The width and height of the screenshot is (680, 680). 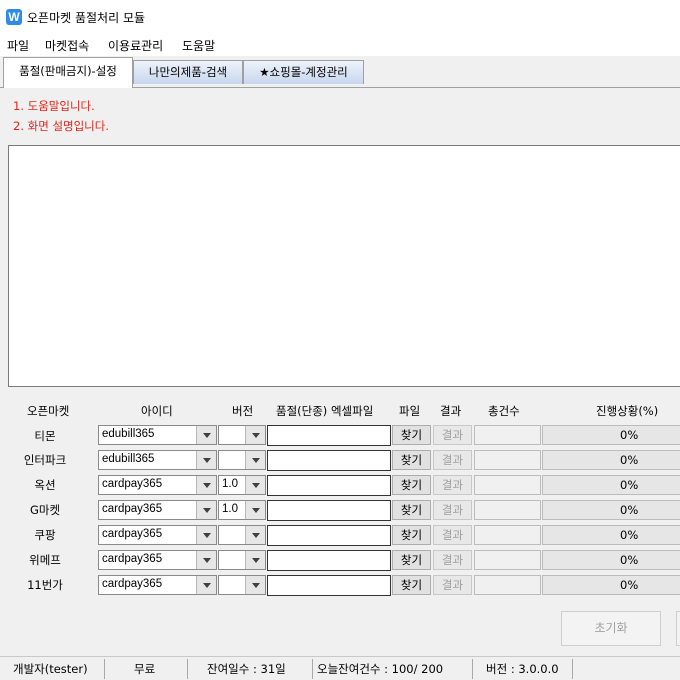 I want to click on tab-soldout-settings: 품절(판매금지)-설정, so click(x=68, y=72).